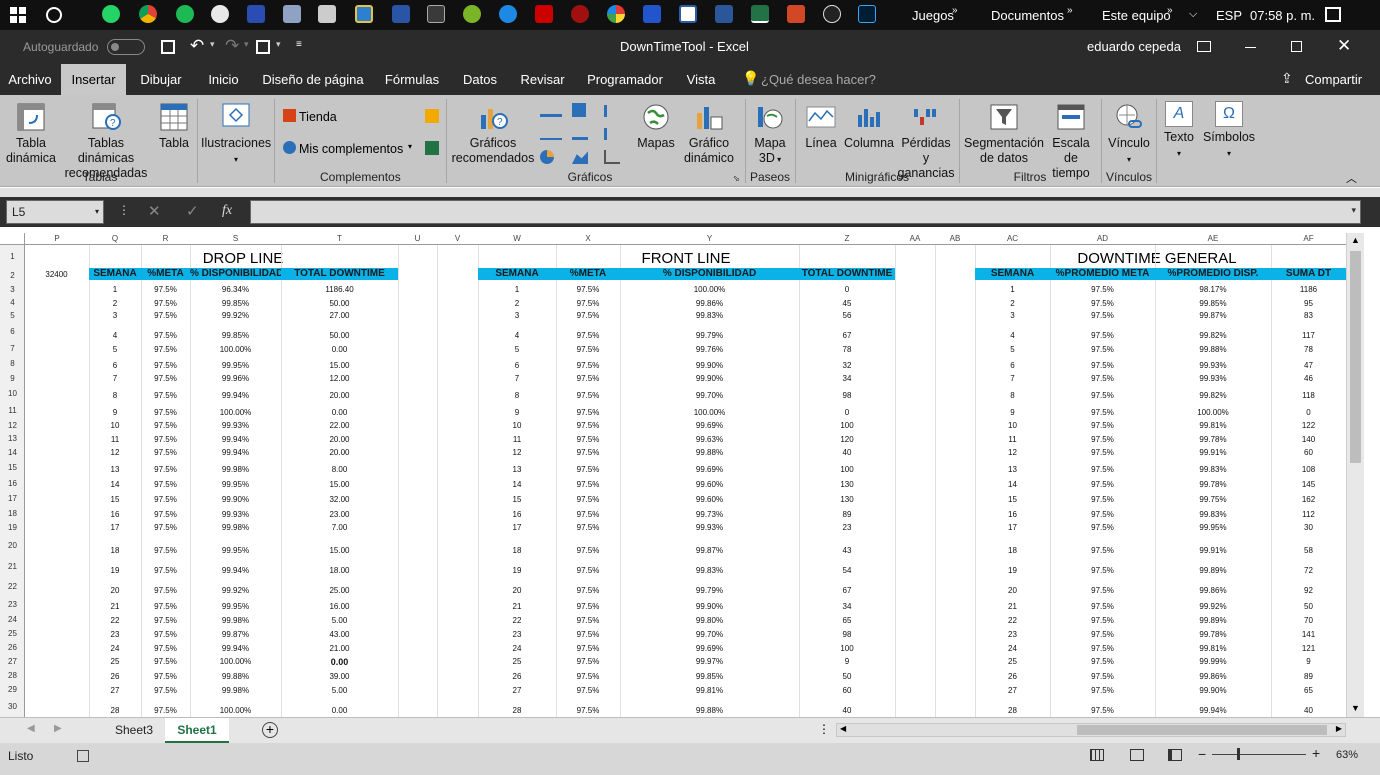 This screenshot has width=1380, height=775. I want to click on drop-line-cell: 32.00, so click(339, 499).